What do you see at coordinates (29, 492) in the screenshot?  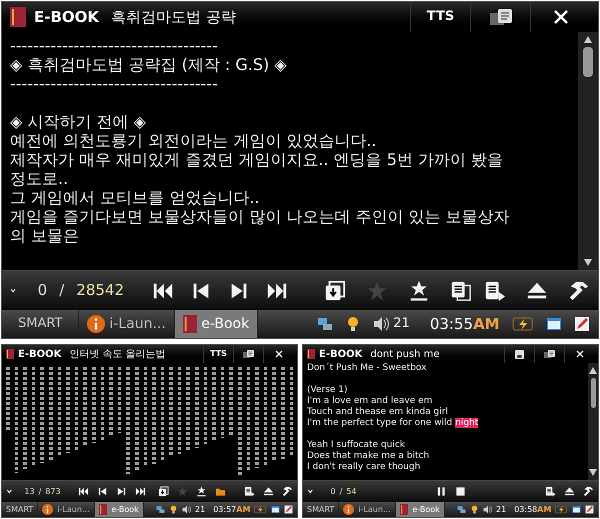 I see `page-number: 13` at bounding box center [29, 492].